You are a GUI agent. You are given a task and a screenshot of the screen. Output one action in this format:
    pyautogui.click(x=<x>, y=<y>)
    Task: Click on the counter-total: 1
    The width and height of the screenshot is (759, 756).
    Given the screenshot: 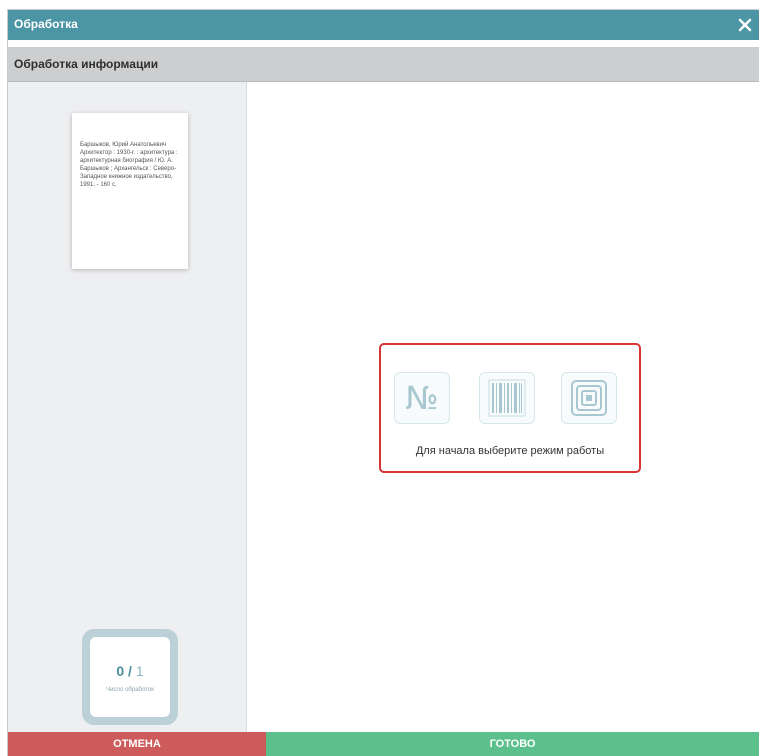 What is the action you would take?
    pyautogui.click(x=139, y=671)
    